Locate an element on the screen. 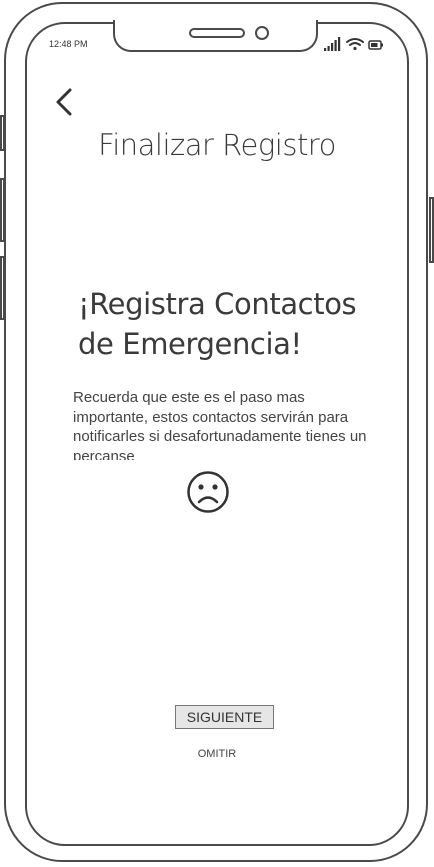 The height and width of the screenshot is (867, 434). side-button-power is located at coordinates (431, 230).